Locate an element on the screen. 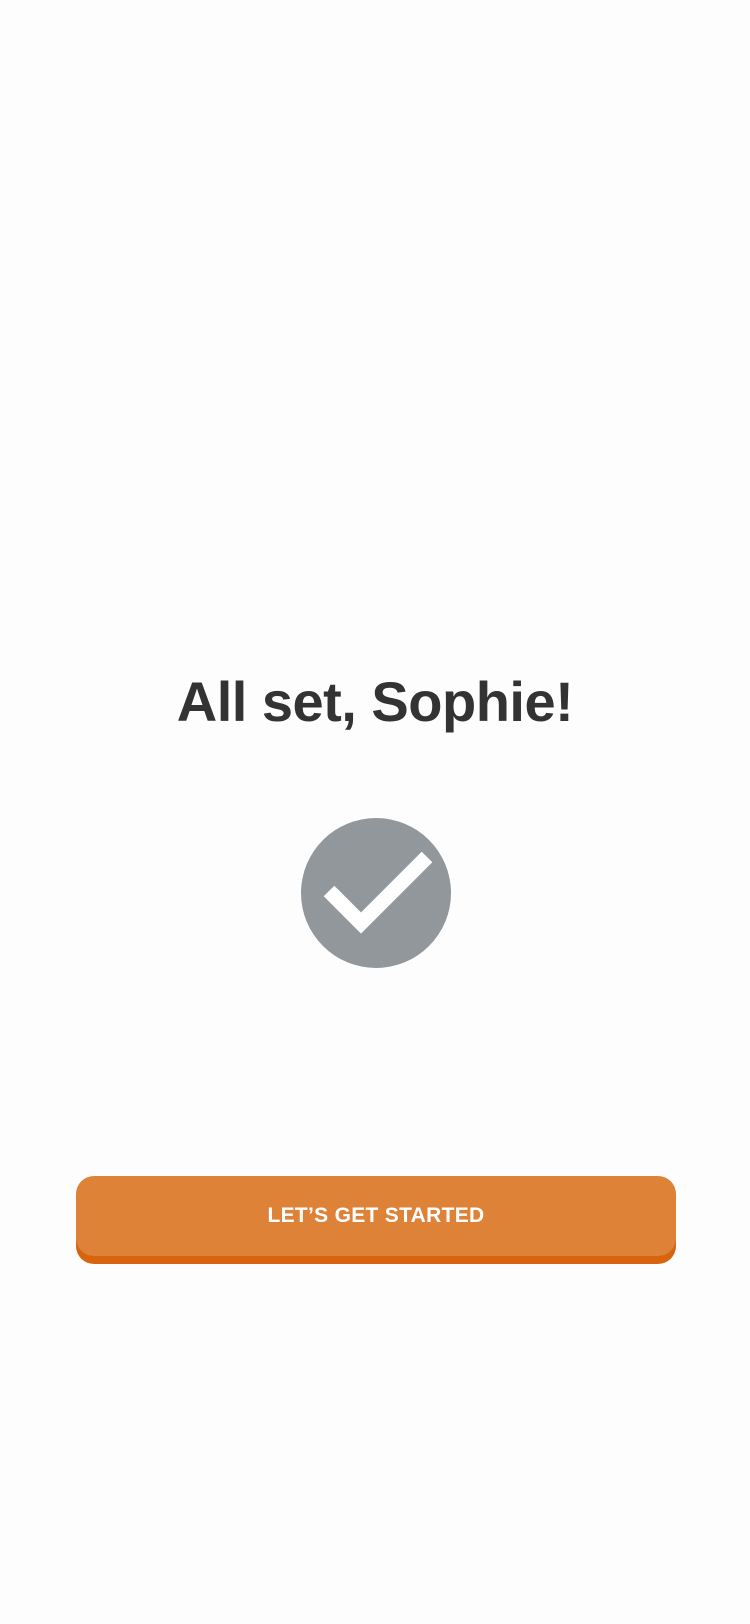  page-title: All set, Sophie! is located at coordinates (375, 701).